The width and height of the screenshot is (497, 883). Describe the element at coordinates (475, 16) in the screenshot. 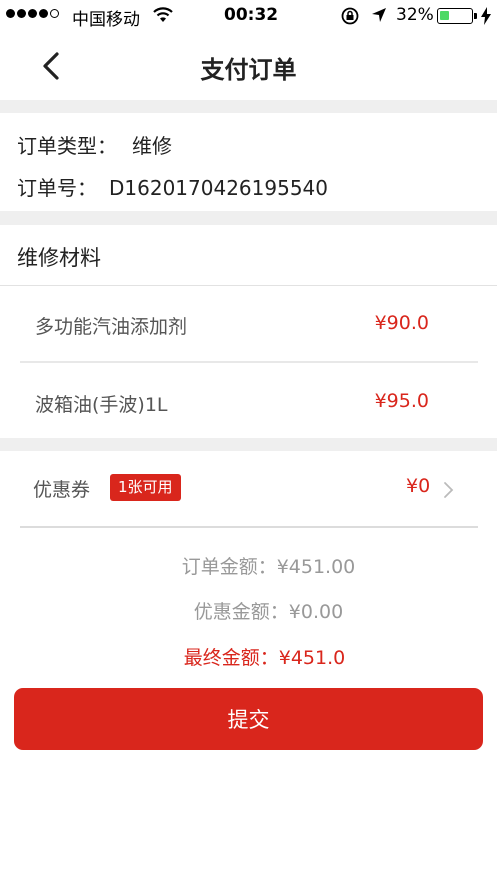

I see `battery-tip` at that location.